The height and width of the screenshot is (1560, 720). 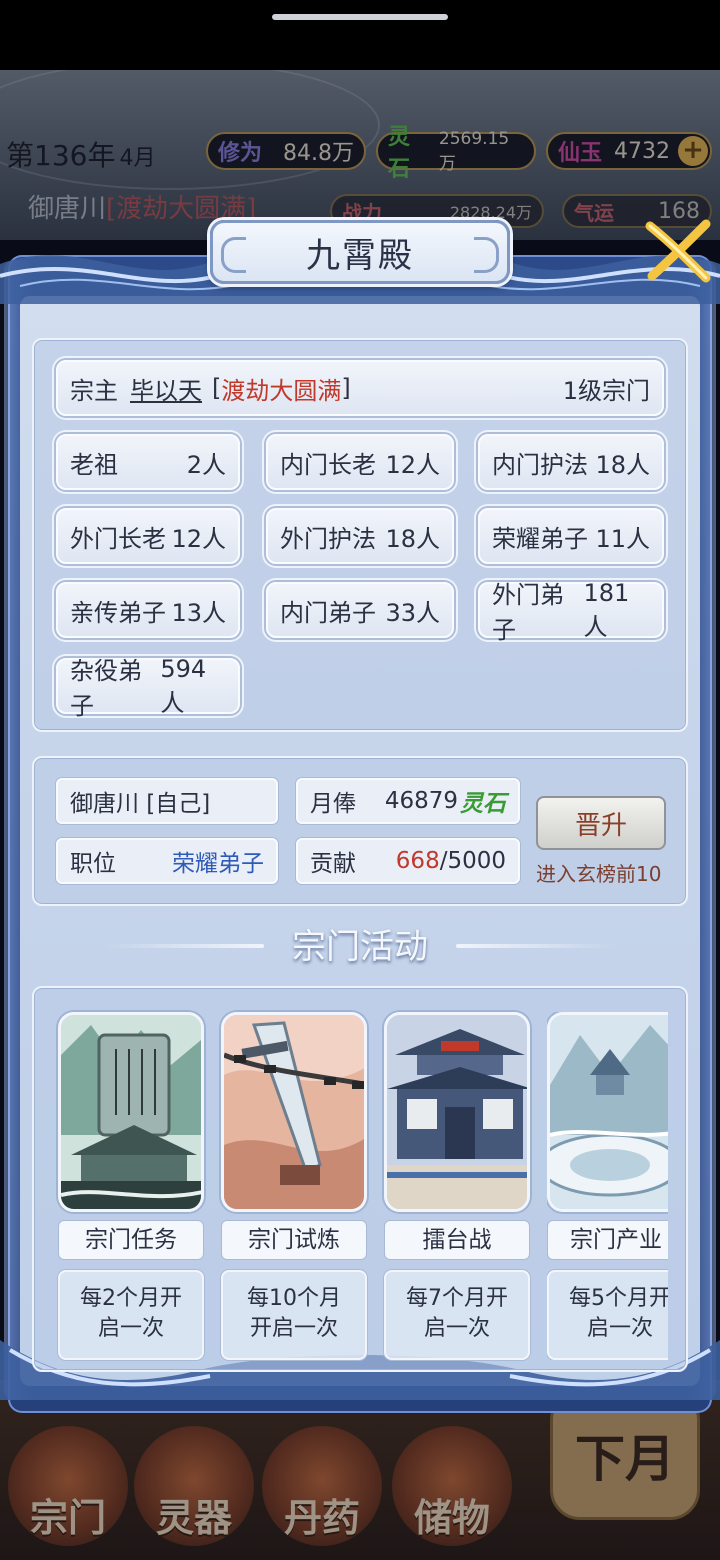 What do you see at coordinates (528, 612) in the screenshot?
I see `member-role: 外门弟子` at bounding box center [528, 612].